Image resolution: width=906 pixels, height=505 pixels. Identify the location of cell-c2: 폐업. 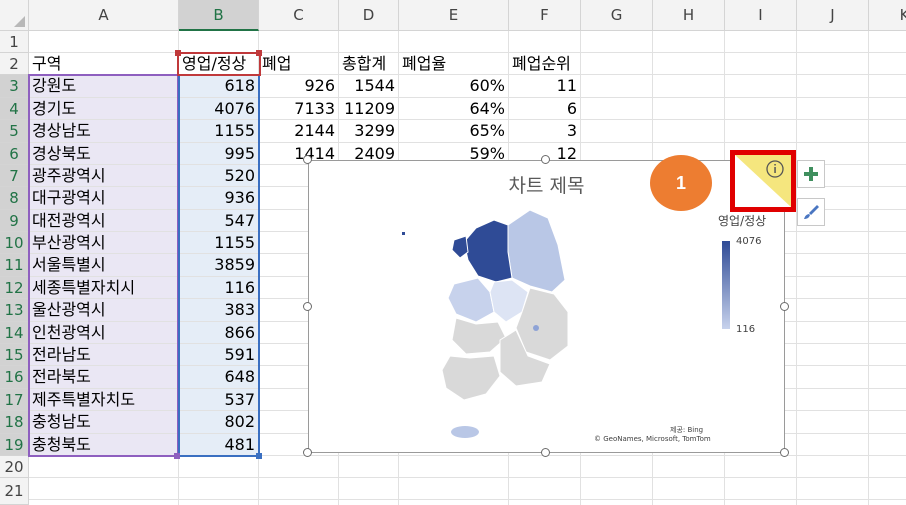
(298, 64).